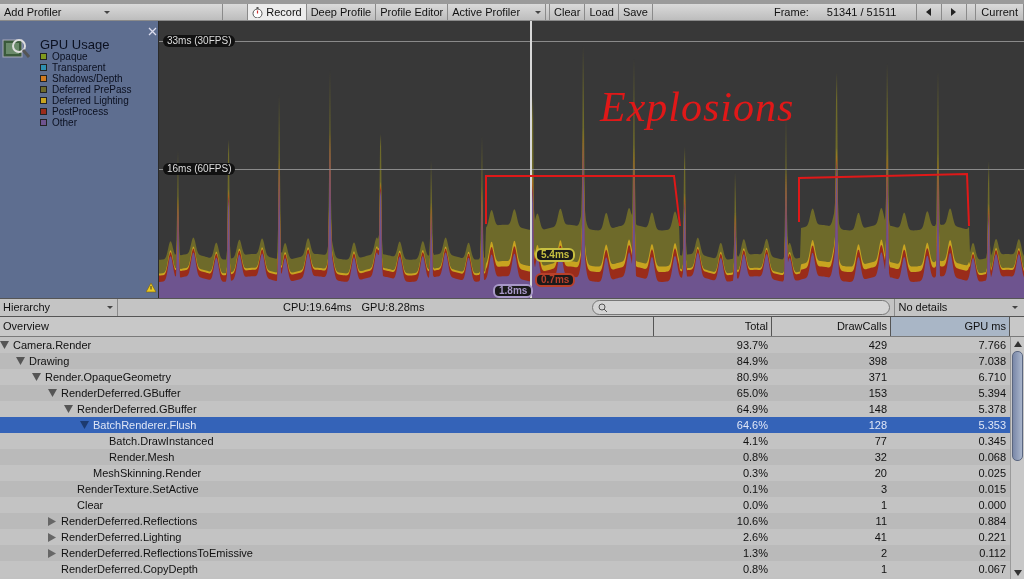 The image size is (1024, 579). I want to click on threshold-label: 16ms (60FPS), so click(199, 169).